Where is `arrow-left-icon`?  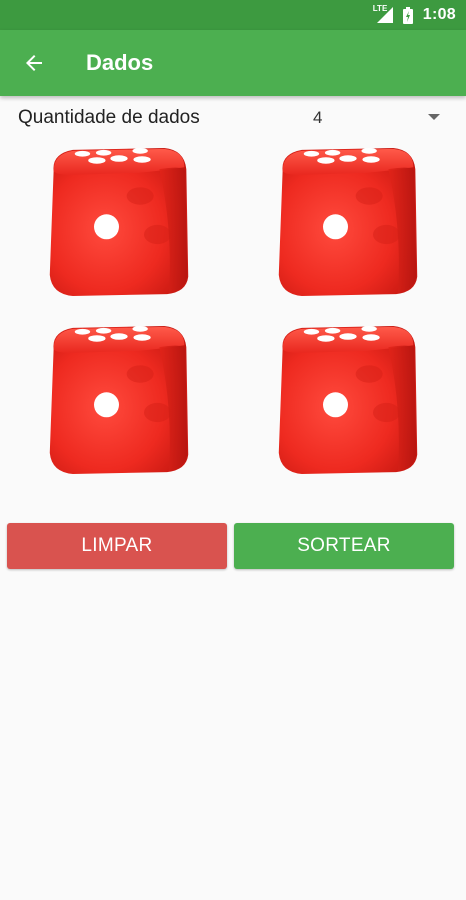 arrow-left-icon is located at coordinates (34, 63).